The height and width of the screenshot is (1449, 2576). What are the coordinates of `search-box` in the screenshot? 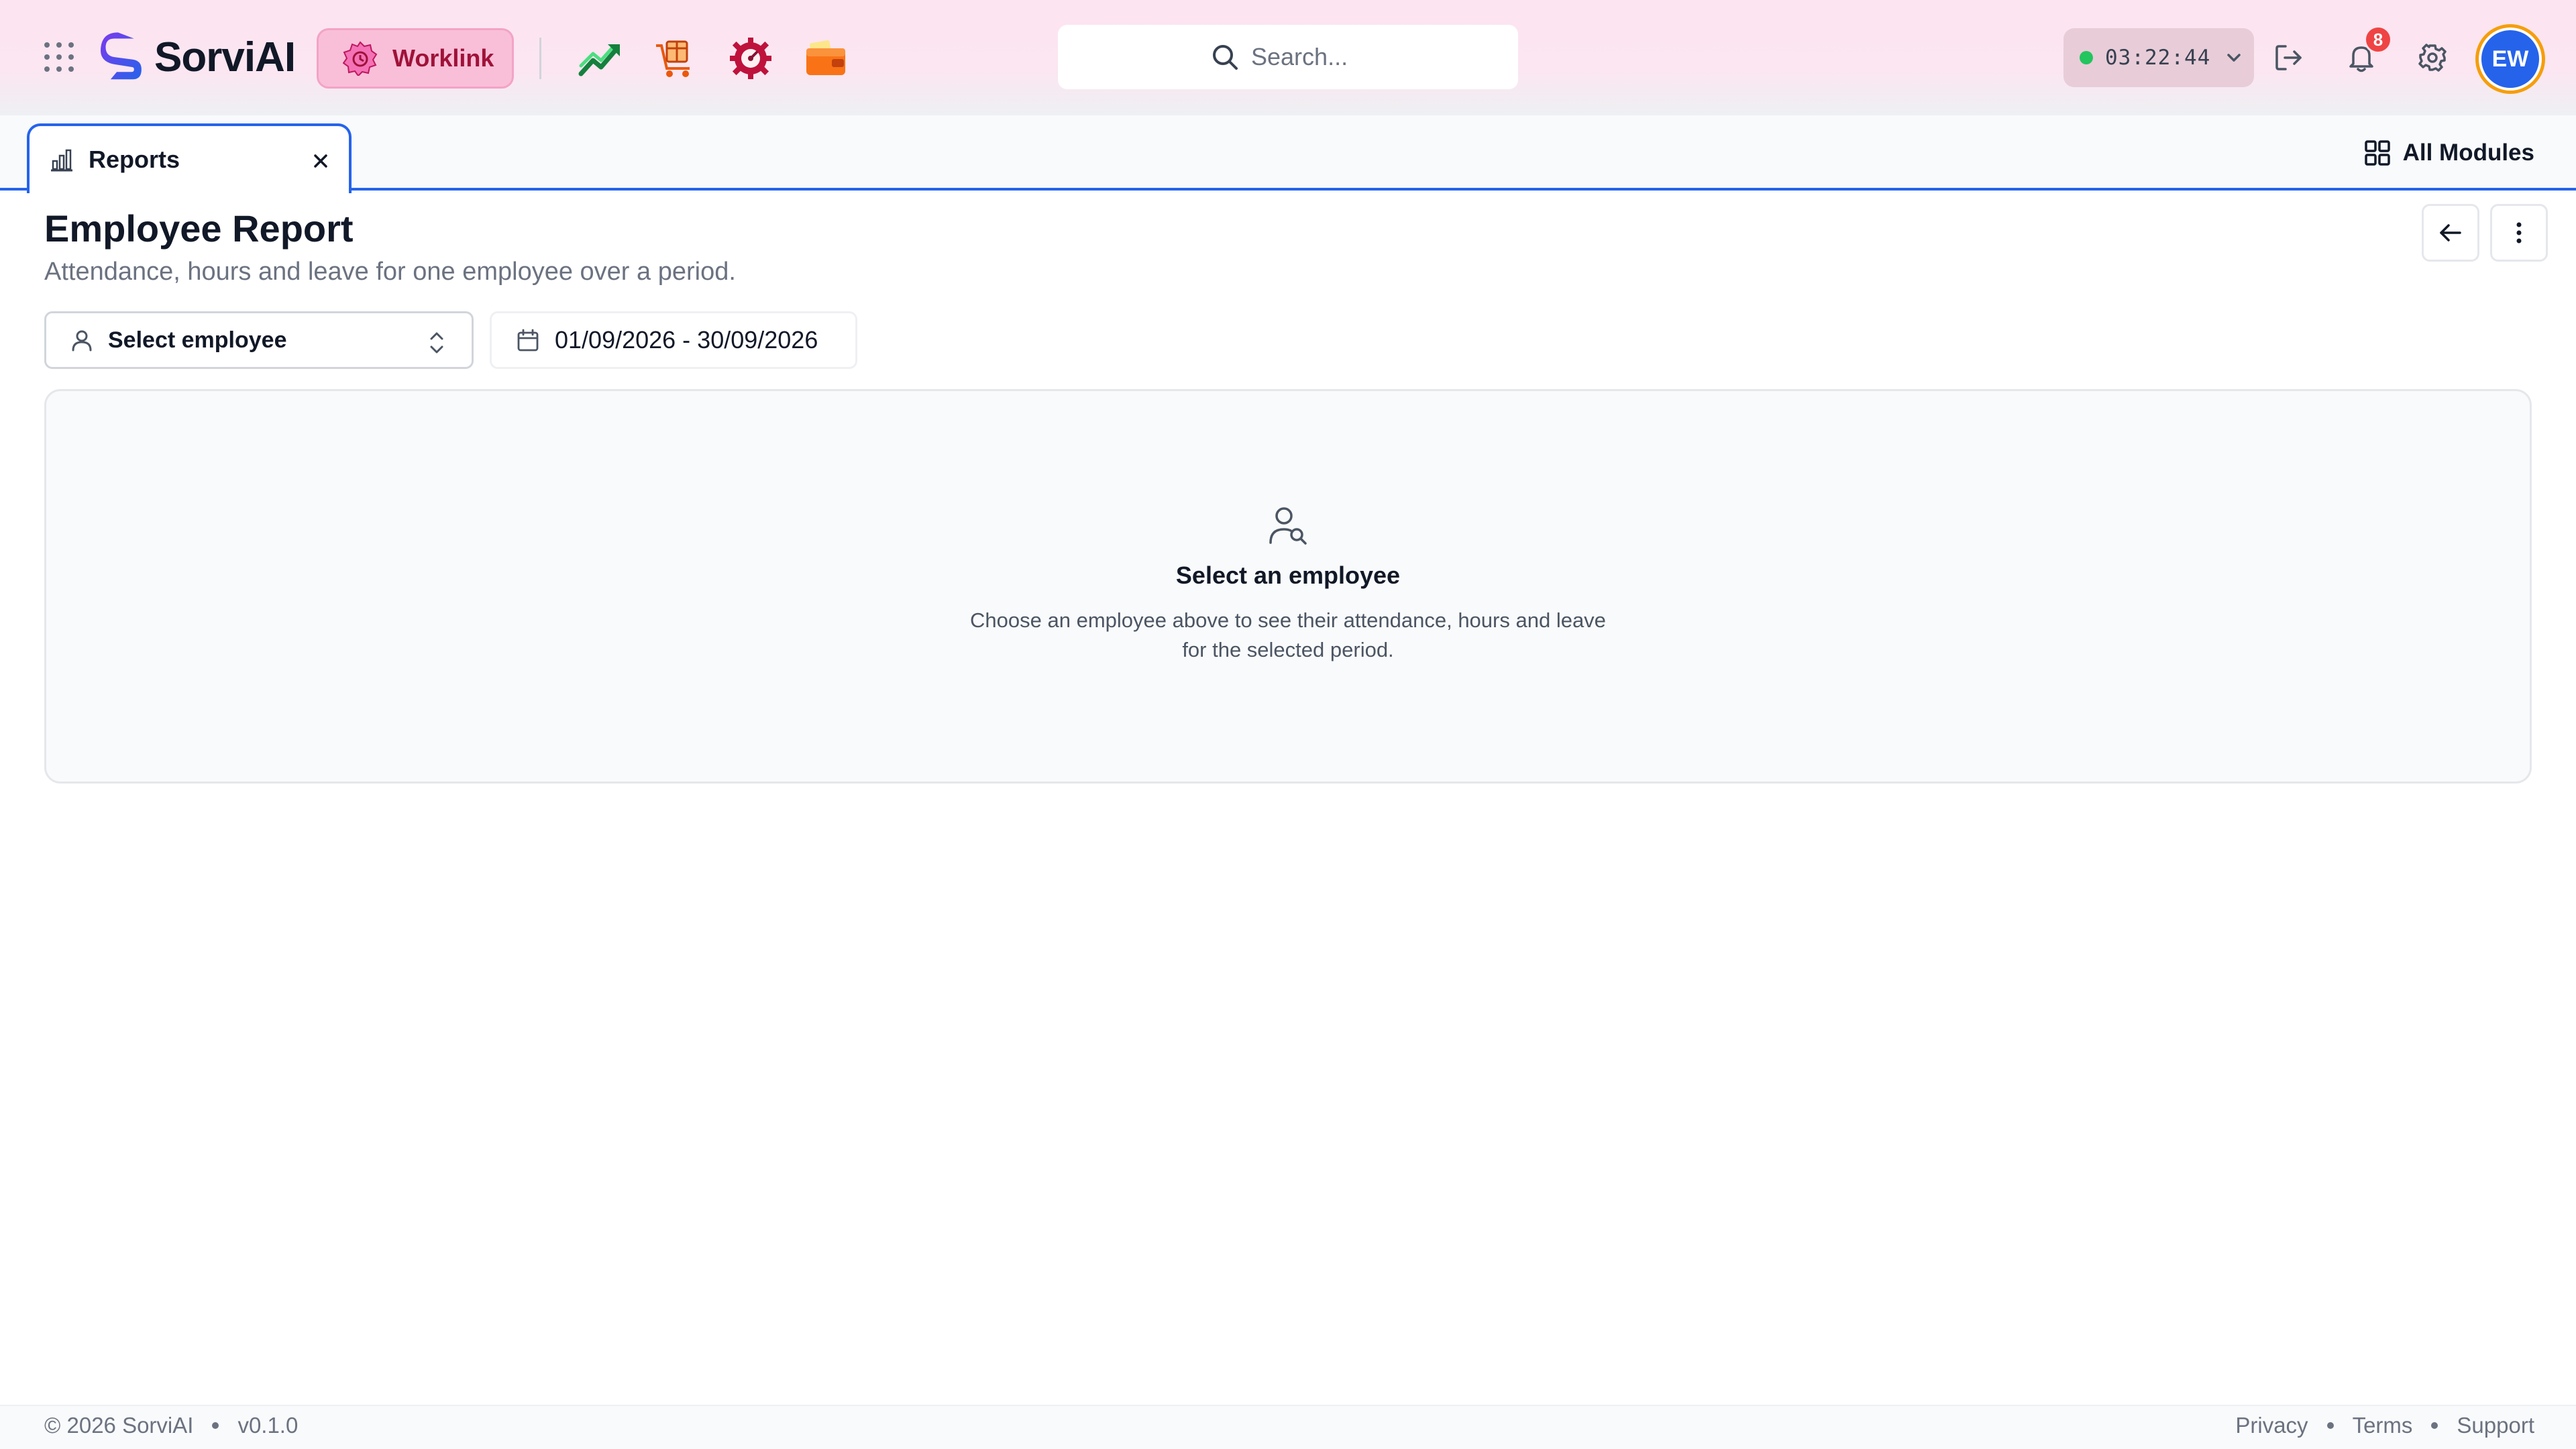 It's located at (1288, 57).